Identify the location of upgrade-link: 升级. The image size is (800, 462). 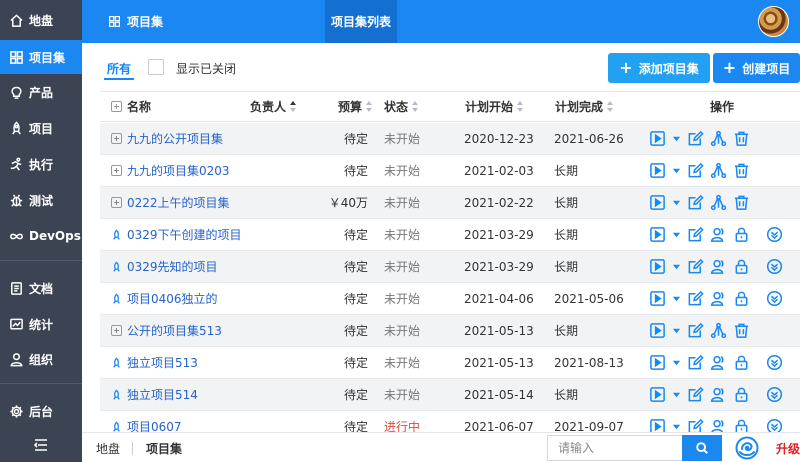
(788, 447).